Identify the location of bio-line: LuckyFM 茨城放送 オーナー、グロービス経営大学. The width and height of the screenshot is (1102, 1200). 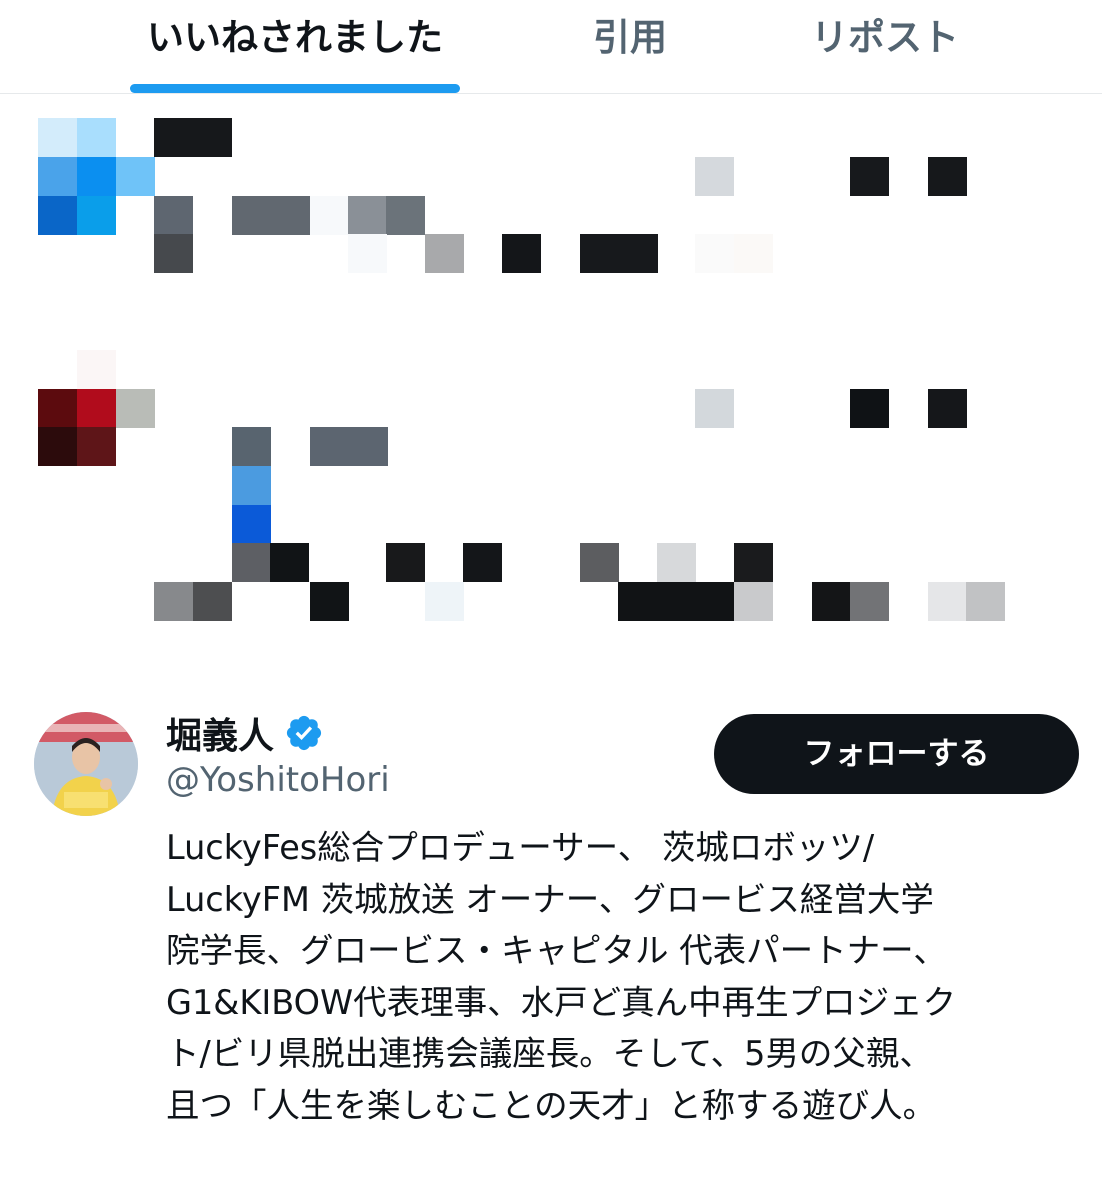
(550, 899).